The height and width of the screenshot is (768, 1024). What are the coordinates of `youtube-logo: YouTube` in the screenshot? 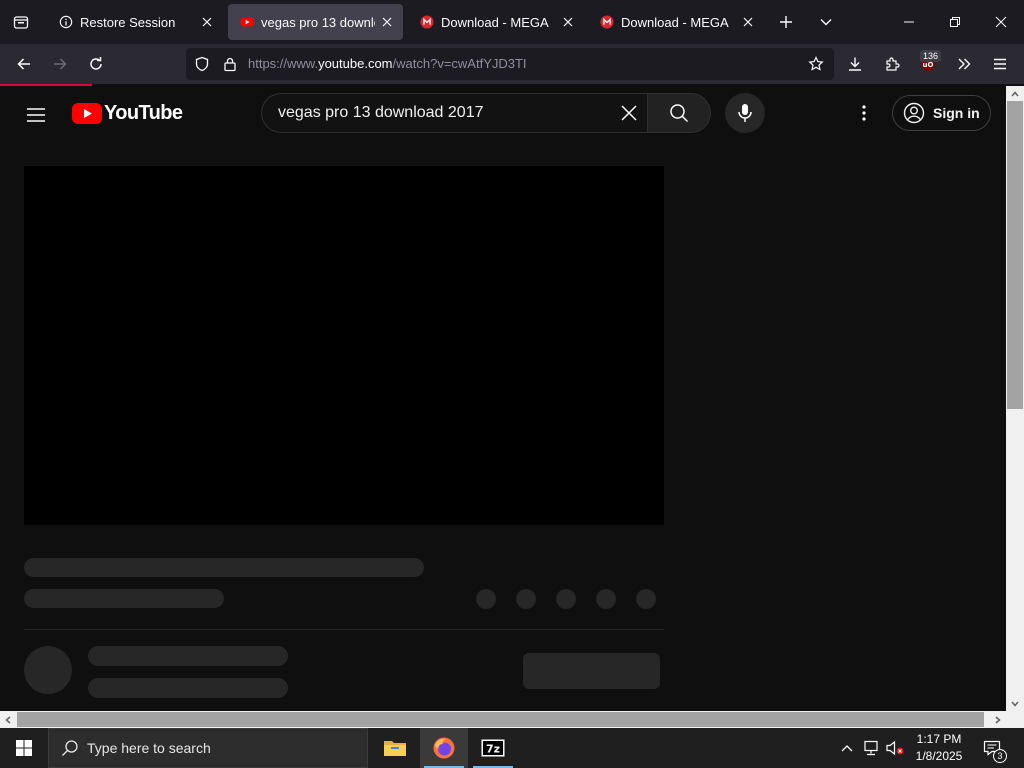 It's located at (127, 113).